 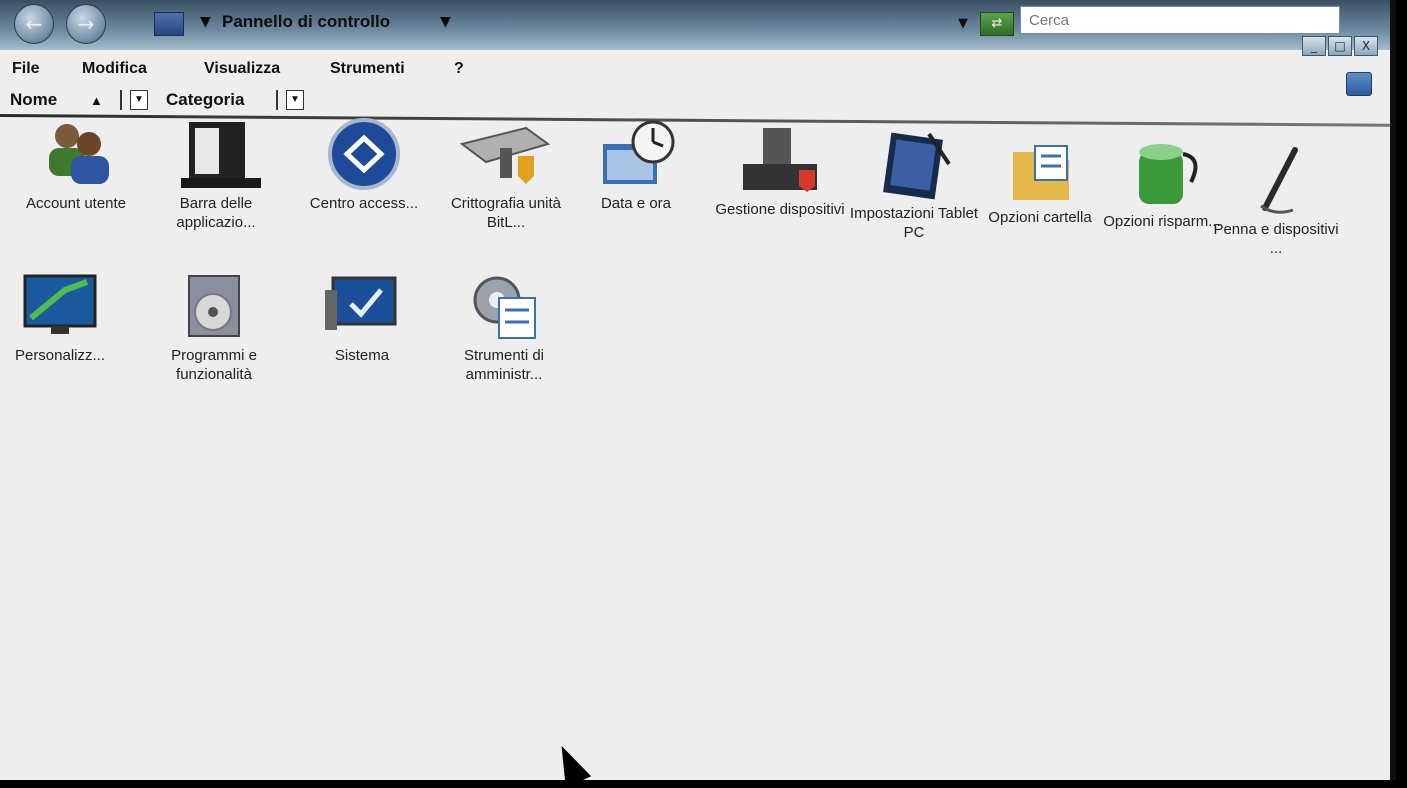 I want to click on minimize-button: _, so click(x=1314, y=46).